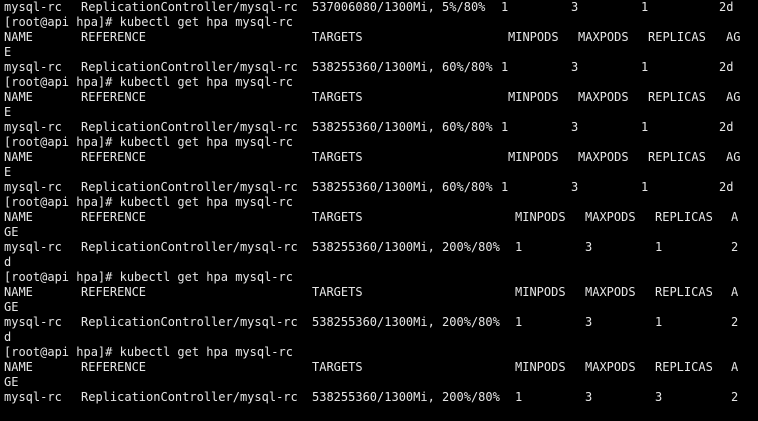 The height and width of the screenshot is (421, 758). Describe the element at coordinates (735, 217) in the screenshot. I see `column-header-age: A` at that location.